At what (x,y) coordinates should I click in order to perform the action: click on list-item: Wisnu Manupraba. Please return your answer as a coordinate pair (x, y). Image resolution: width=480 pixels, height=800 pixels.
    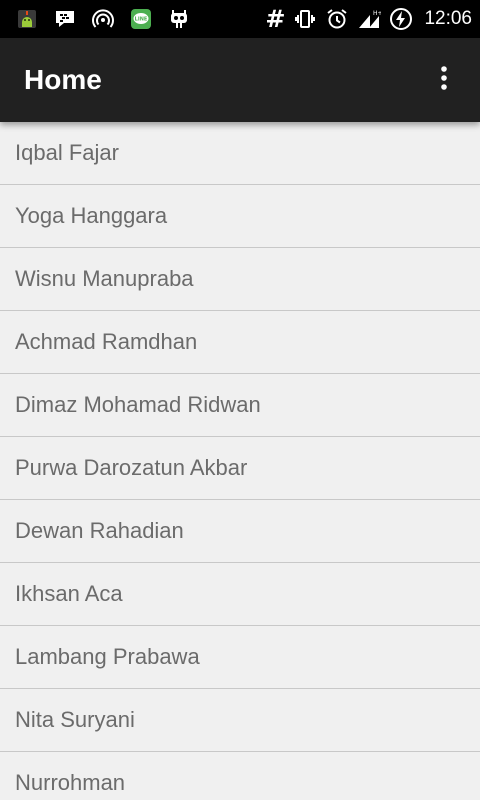
    Looking at the image, I should click on (240, 279).